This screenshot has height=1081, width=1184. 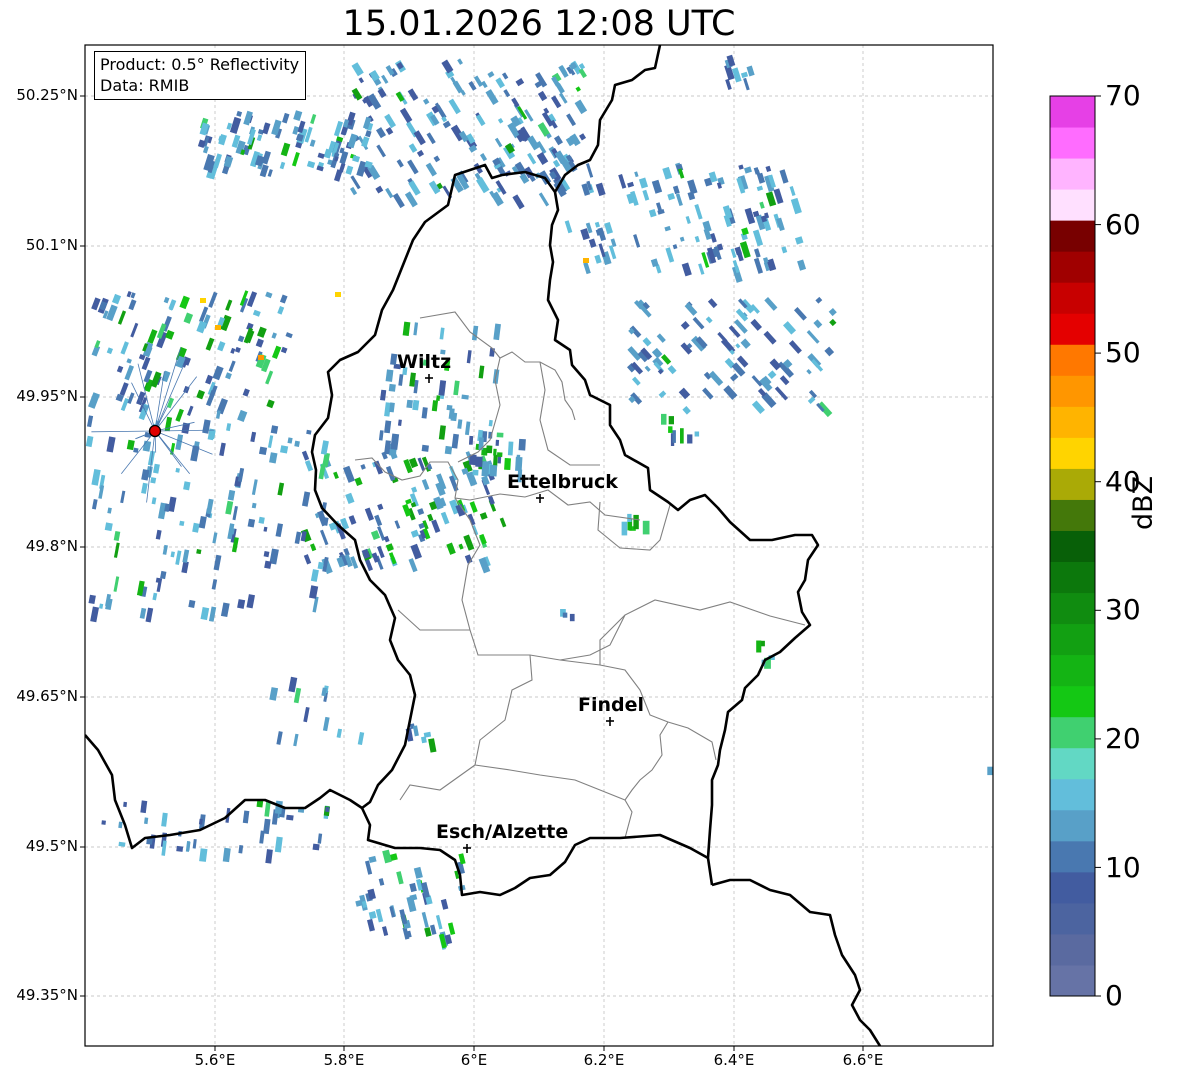 What do you see at coordinates (1098, 546) in the screenshot?
I see `colorbar-ticks` at bounding box center [1098, 546].